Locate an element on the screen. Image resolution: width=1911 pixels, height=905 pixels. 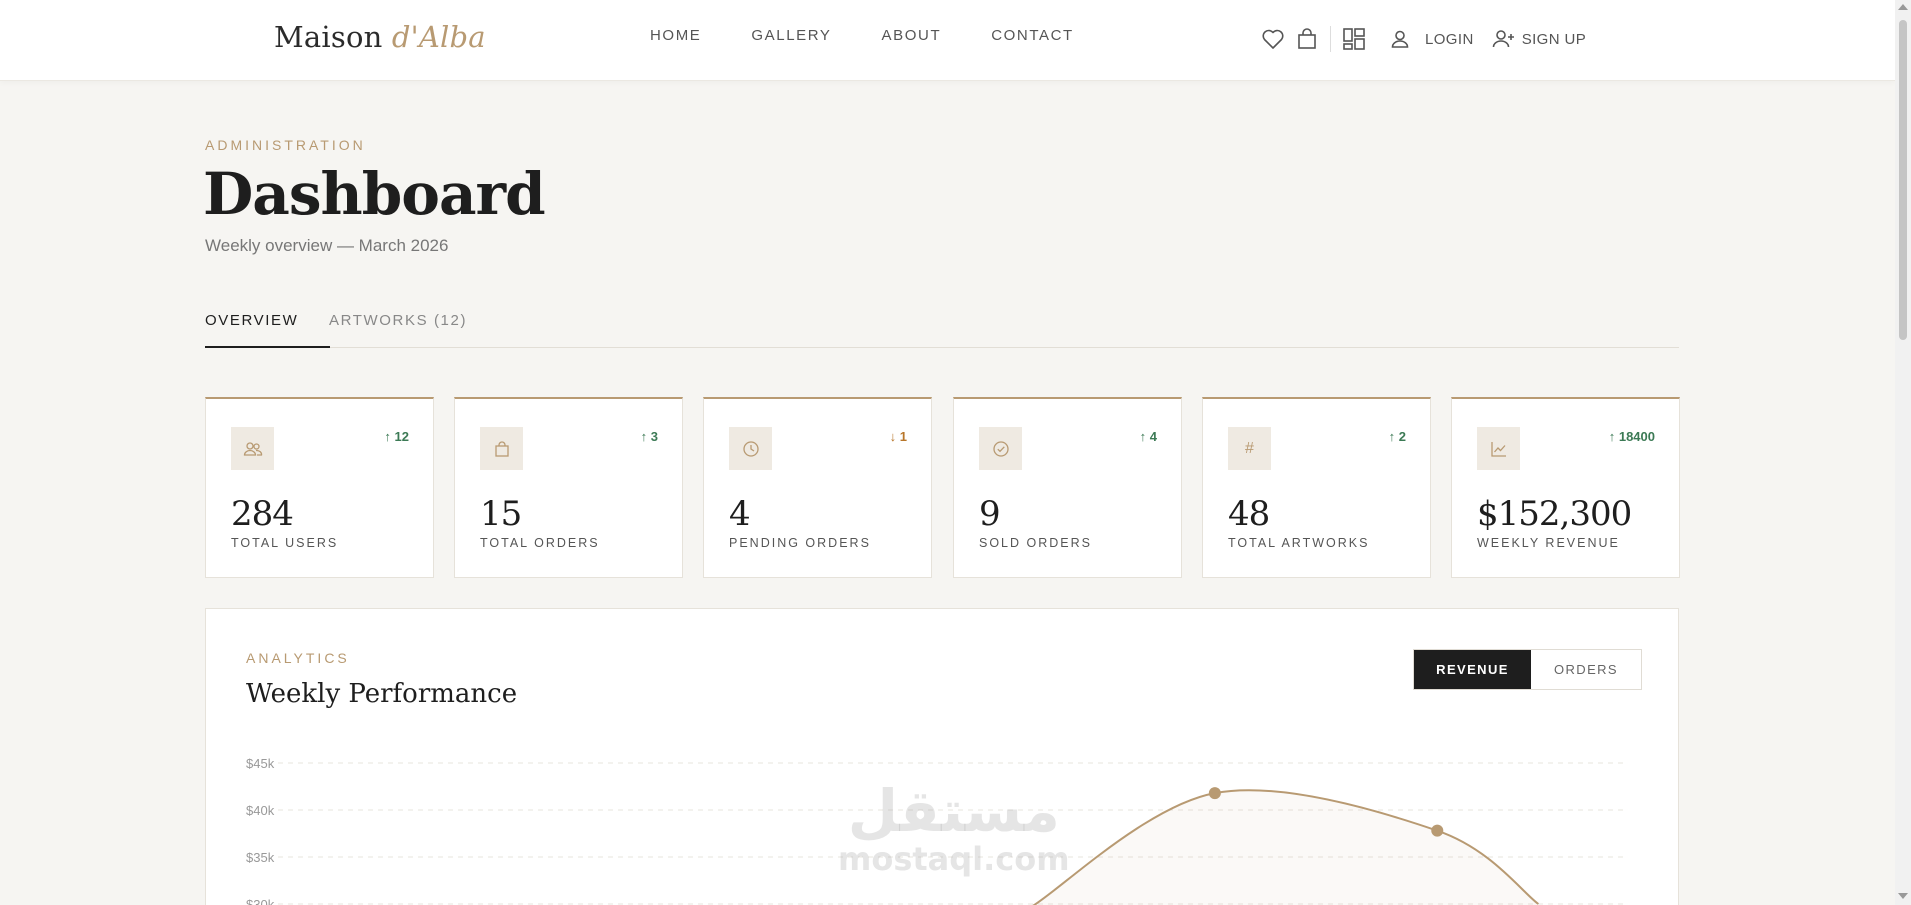
stat-card-total-artworks: # ↑ 2 48 TOTAL ARTWORKS is located at coordinates (1316, 487).